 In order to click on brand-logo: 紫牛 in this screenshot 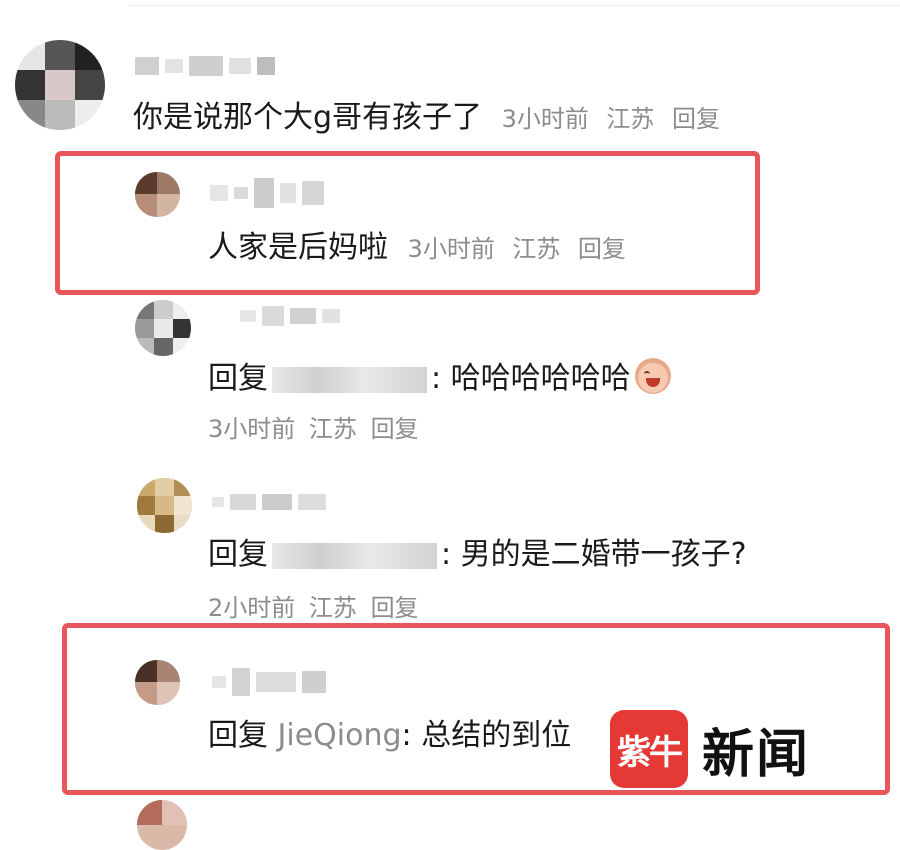, I will do `click(649, 749)`.